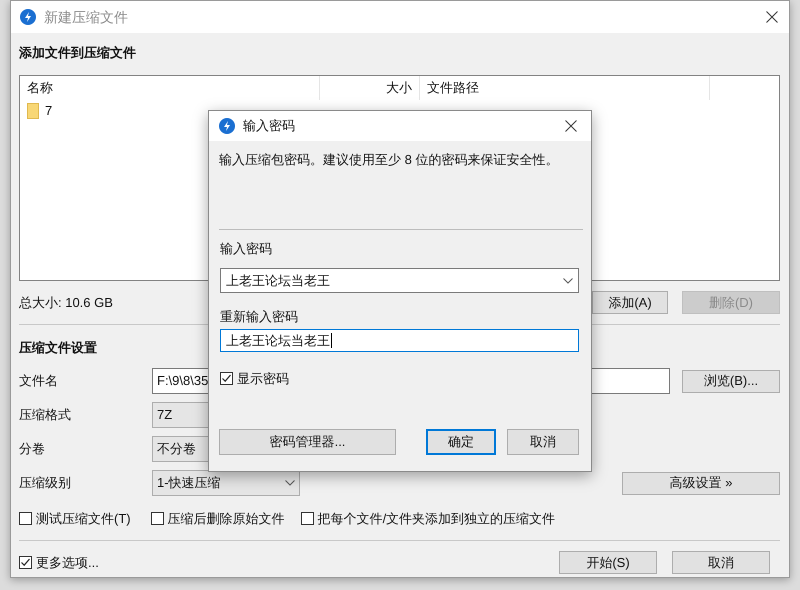  What do you see at coordinates (437, 519) in the screenshot?
I see `checkbox-label: 把每个文件/文件夹添加到独立的压缩文件` at bounding box center [437, 519].